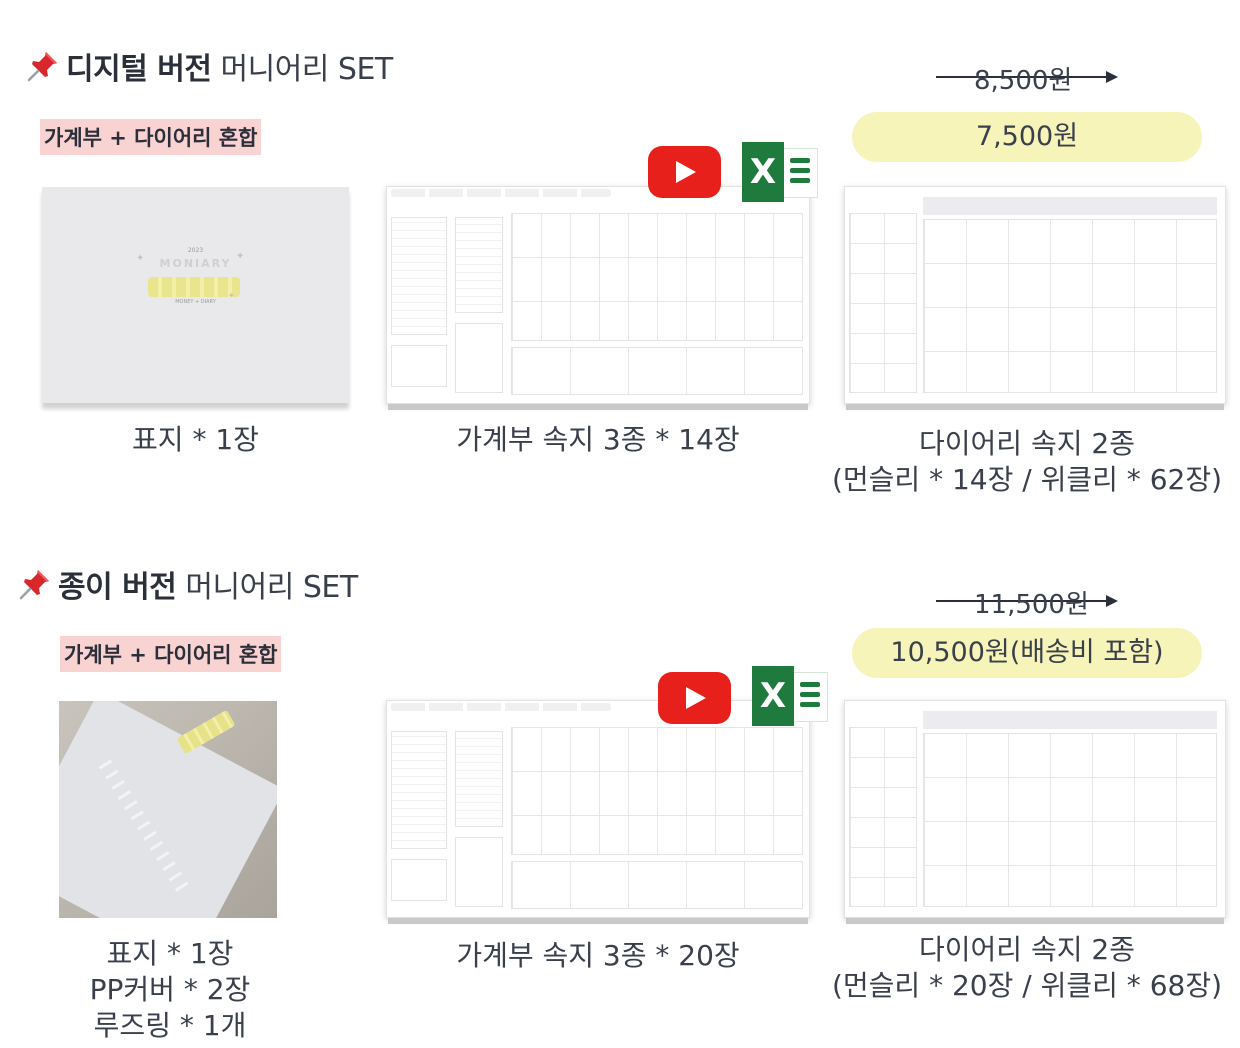 The height and width of the screenshot is (1048, 1240). What do you see at coordinates (1027, 462) in the screenshot?
I see `digital-caption-diary: 다이어리 속지 2종 (먼슬리 * 14장 / 위클리 * 62장)` at bounding box center [1027, 462].